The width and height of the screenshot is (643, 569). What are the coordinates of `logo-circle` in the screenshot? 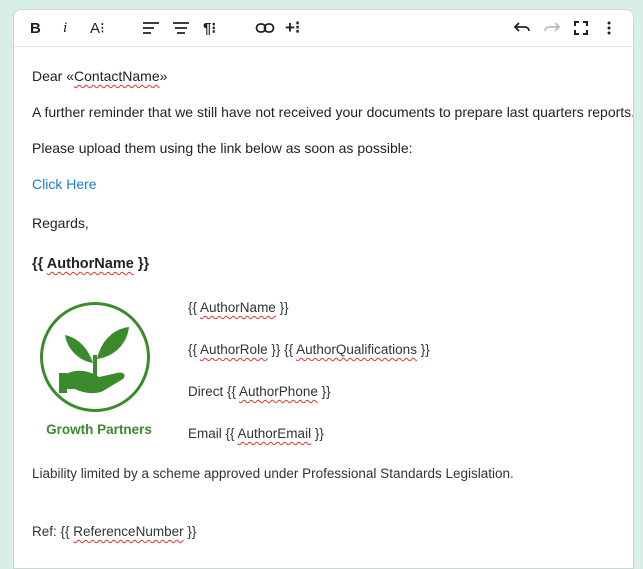 It's located at (95, 357).